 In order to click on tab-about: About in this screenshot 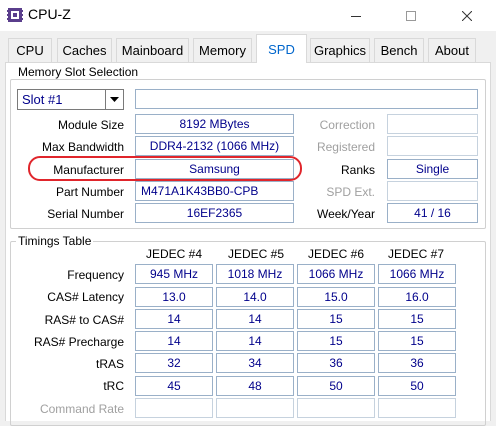, I will do `click(452, 50)`.